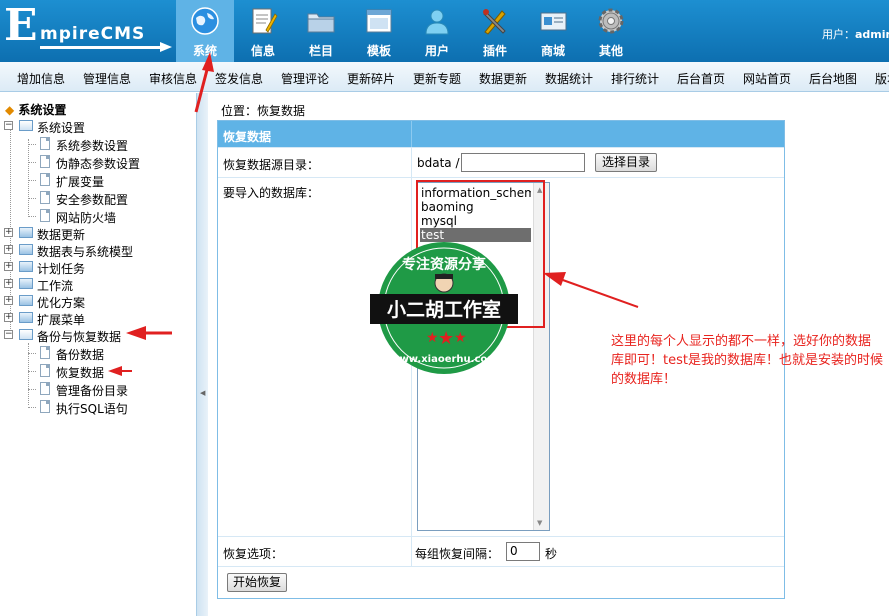 The height and width of the screenshot is (616, 889). What do you see at coordinates (92, 146) in the screenshot?
I see `sidebar-item-label: 系统参数设置` at bounding box center [92, 146].